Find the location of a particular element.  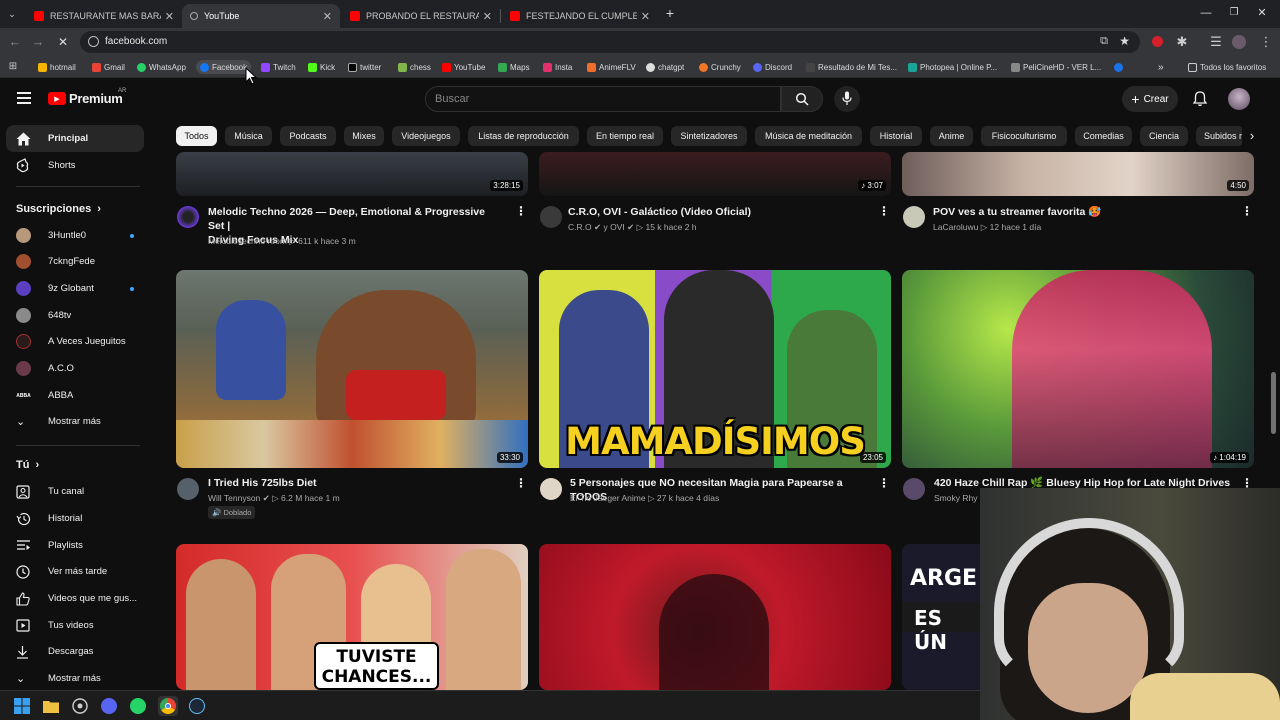

chip-anime: Anime is located at coordinates (951, 136).